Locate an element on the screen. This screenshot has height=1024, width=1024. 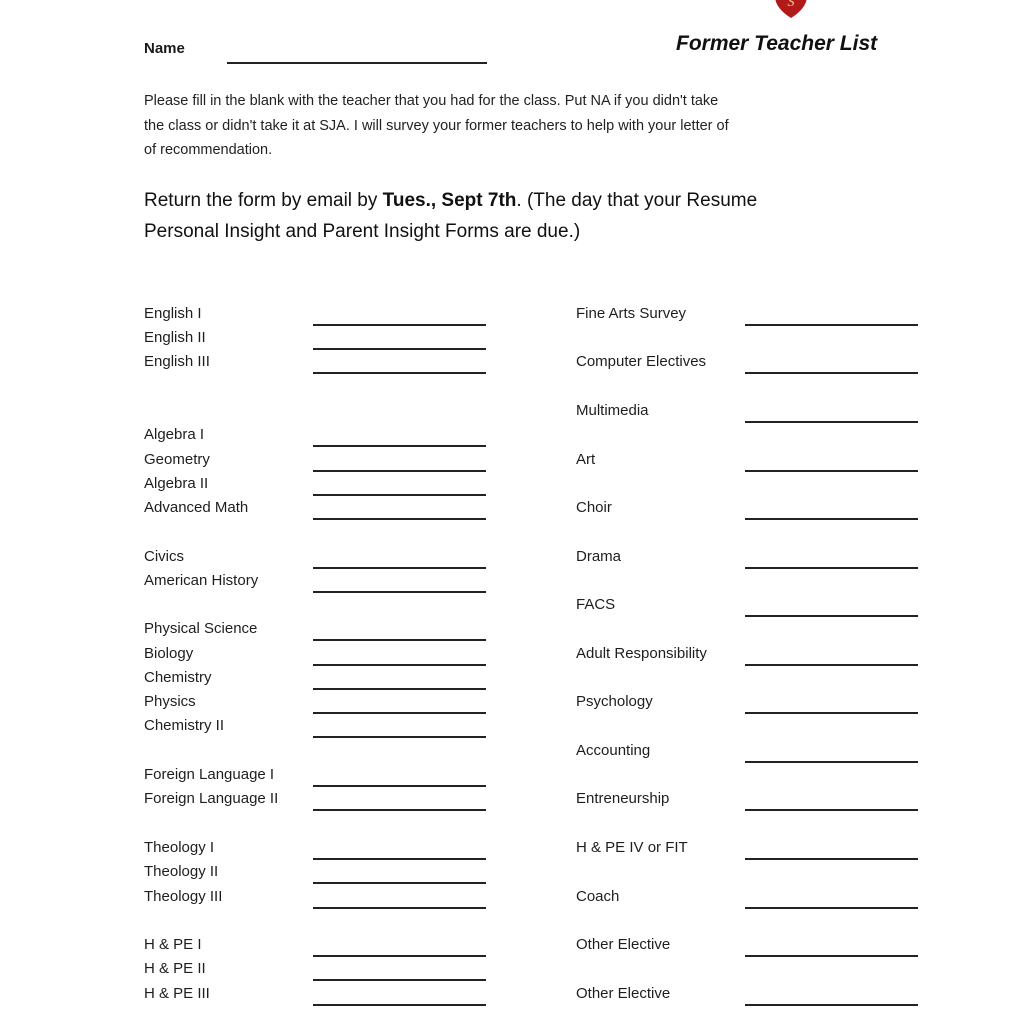
course-row: Algebra I is located at coordinates (316, 437).